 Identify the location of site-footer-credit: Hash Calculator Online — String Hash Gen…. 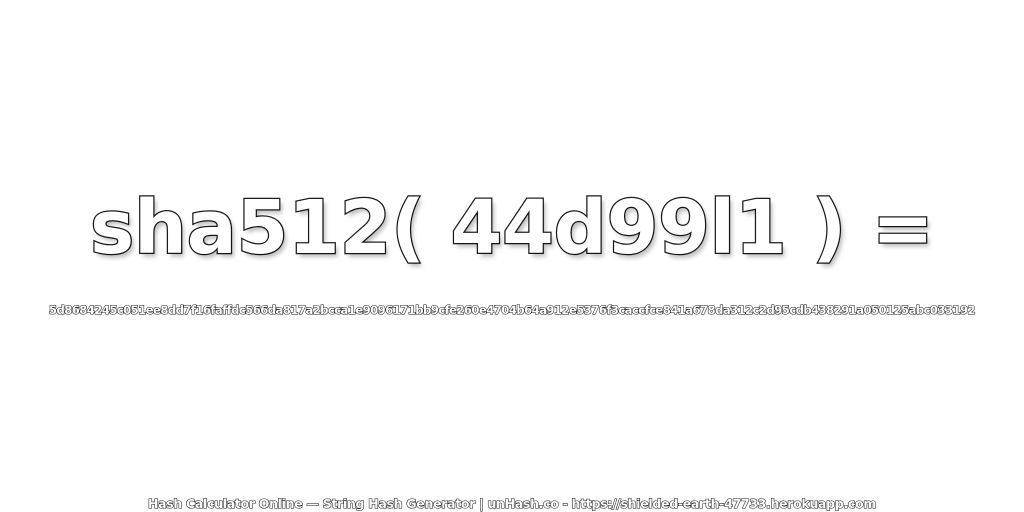
(512, 503).